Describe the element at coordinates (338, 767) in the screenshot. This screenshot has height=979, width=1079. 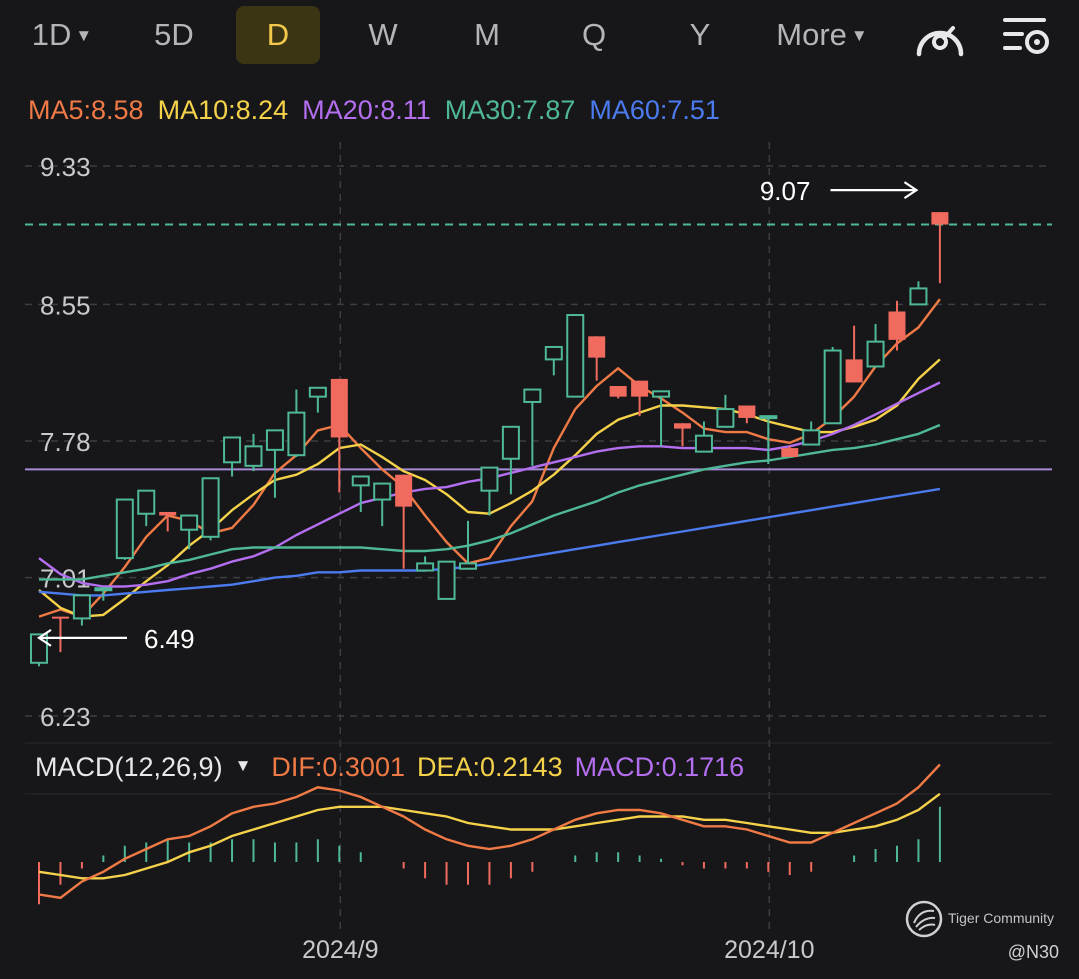
I see `macd-legend-dif: DIF:0.3001` at that location.